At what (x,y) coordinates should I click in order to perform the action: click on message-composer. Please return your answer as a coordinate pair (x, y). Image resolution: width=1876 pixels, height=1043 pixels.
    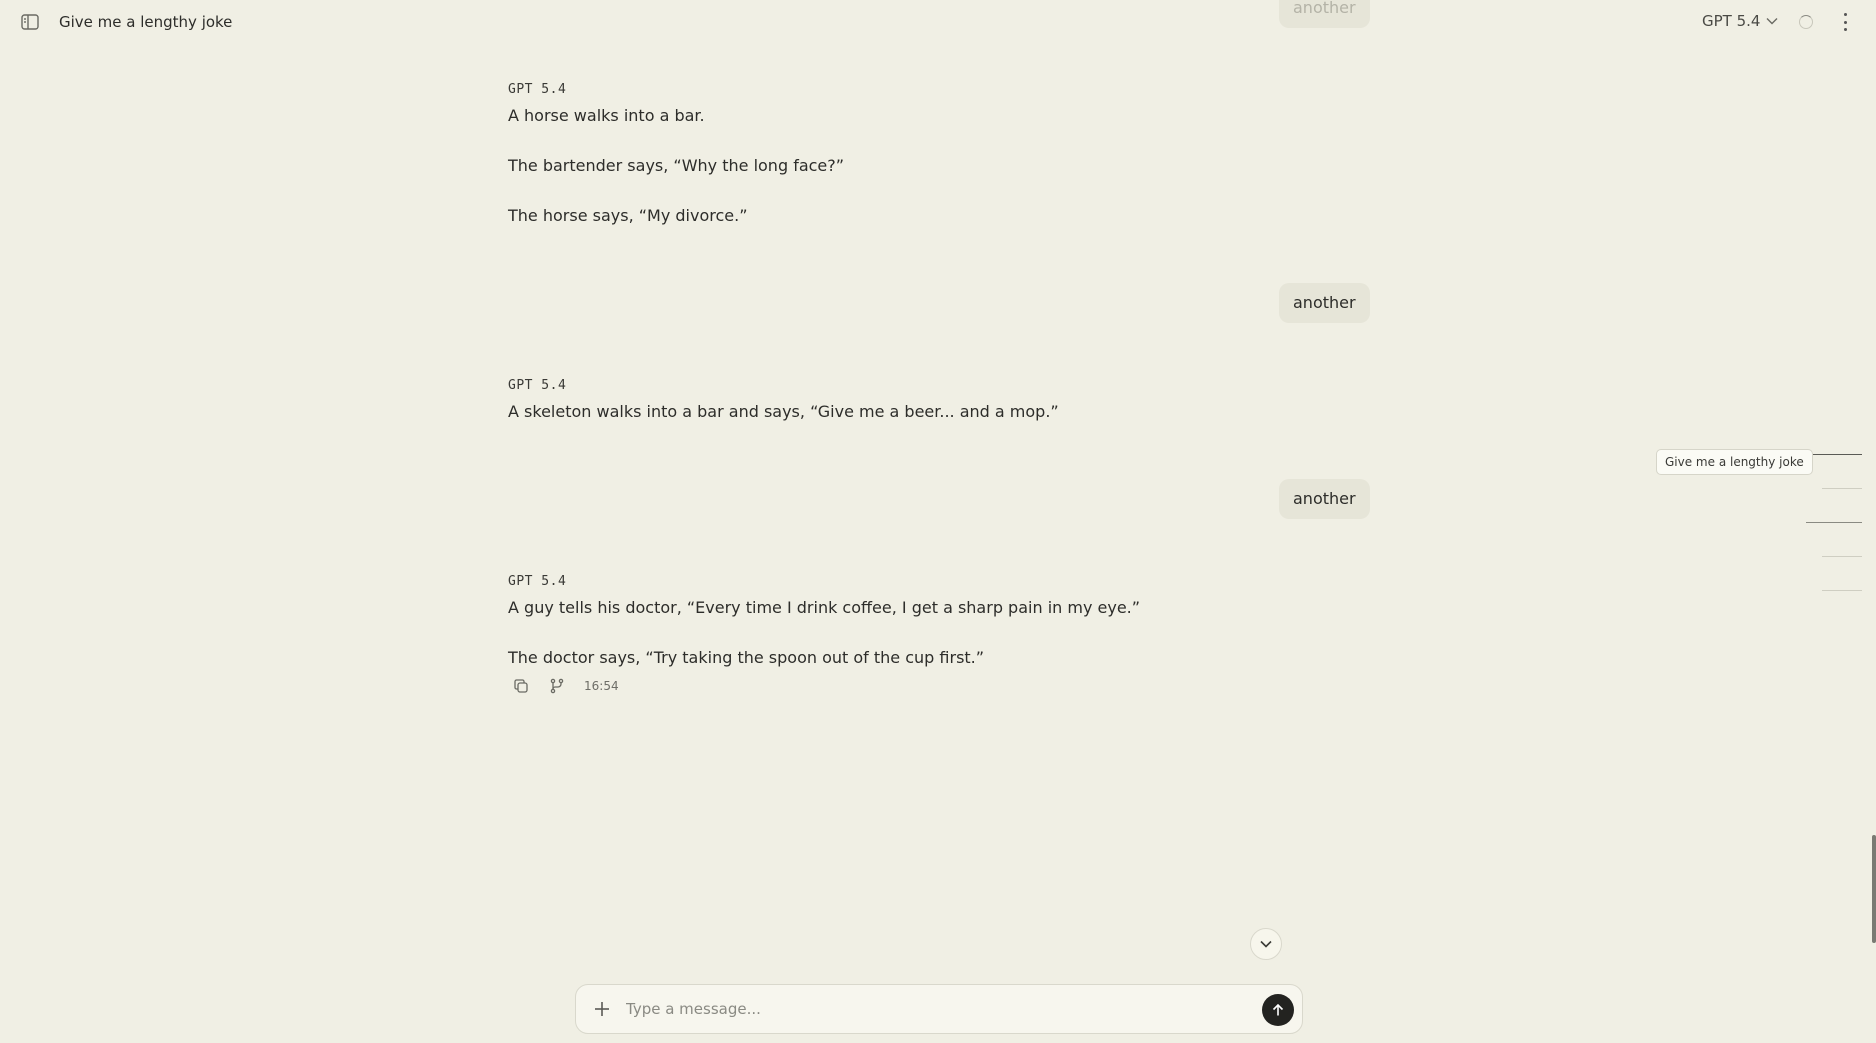
    Looking at the image, I should click on (939, 1009).